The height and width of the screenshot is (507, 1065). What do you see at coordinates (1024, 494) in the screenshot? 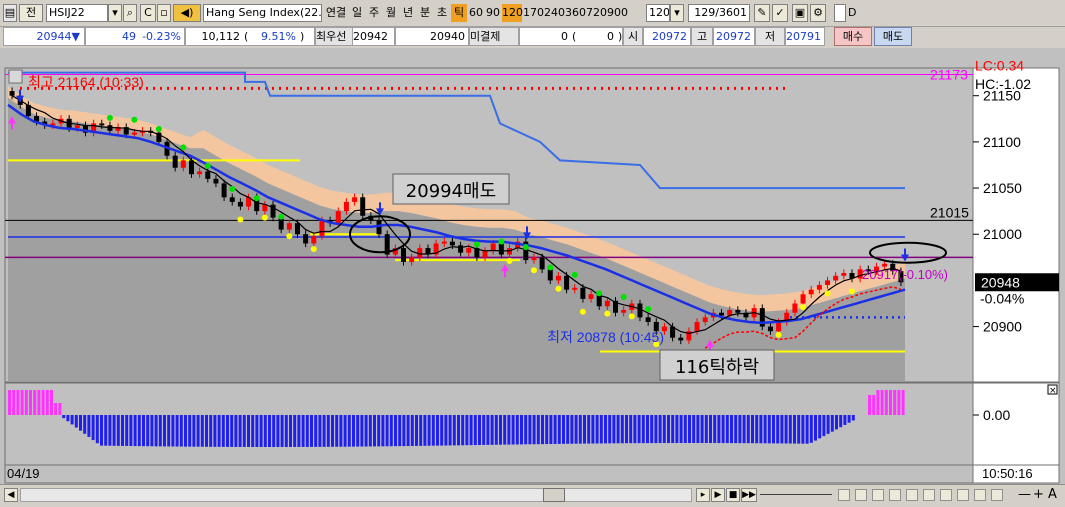
I see `zoom-out-icon: —` at bounding box center [1024, 494].